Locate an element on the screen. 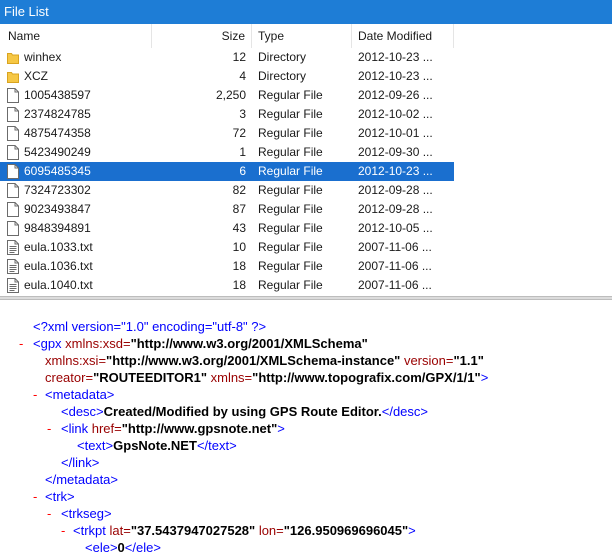 The width and height of the screenshot is (612, 553). xml-line: <ele>0</ele> is located at coordinates (123, 546).